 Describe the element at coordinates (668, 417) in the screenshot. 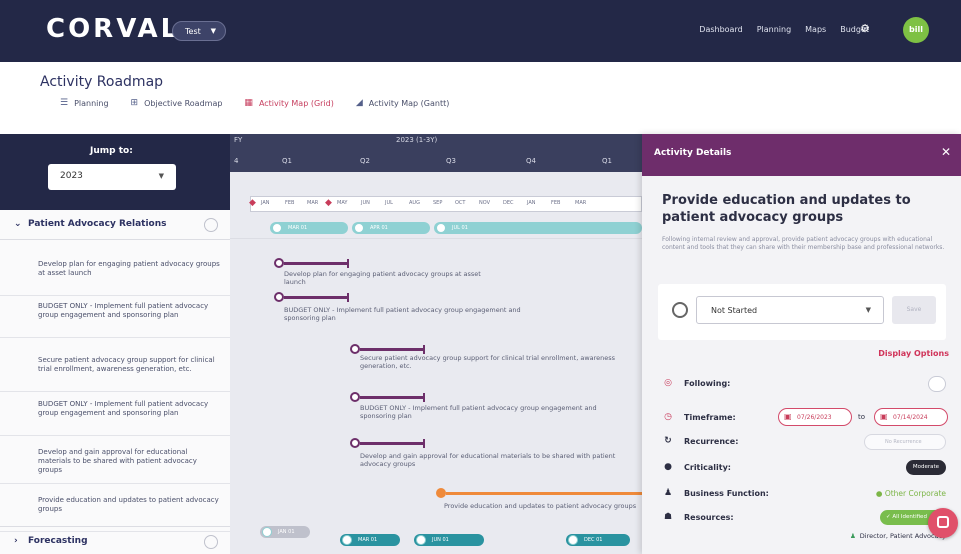

I see `clock-icon: ◷` at that location.